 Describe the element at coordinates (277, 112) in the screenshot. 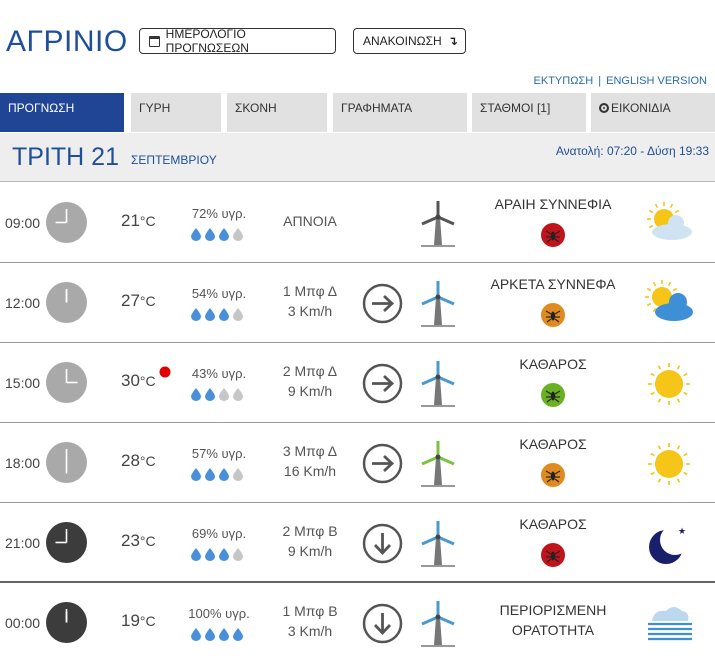

I see `tab-dust: ΣΚΟΝΗ` at that location.